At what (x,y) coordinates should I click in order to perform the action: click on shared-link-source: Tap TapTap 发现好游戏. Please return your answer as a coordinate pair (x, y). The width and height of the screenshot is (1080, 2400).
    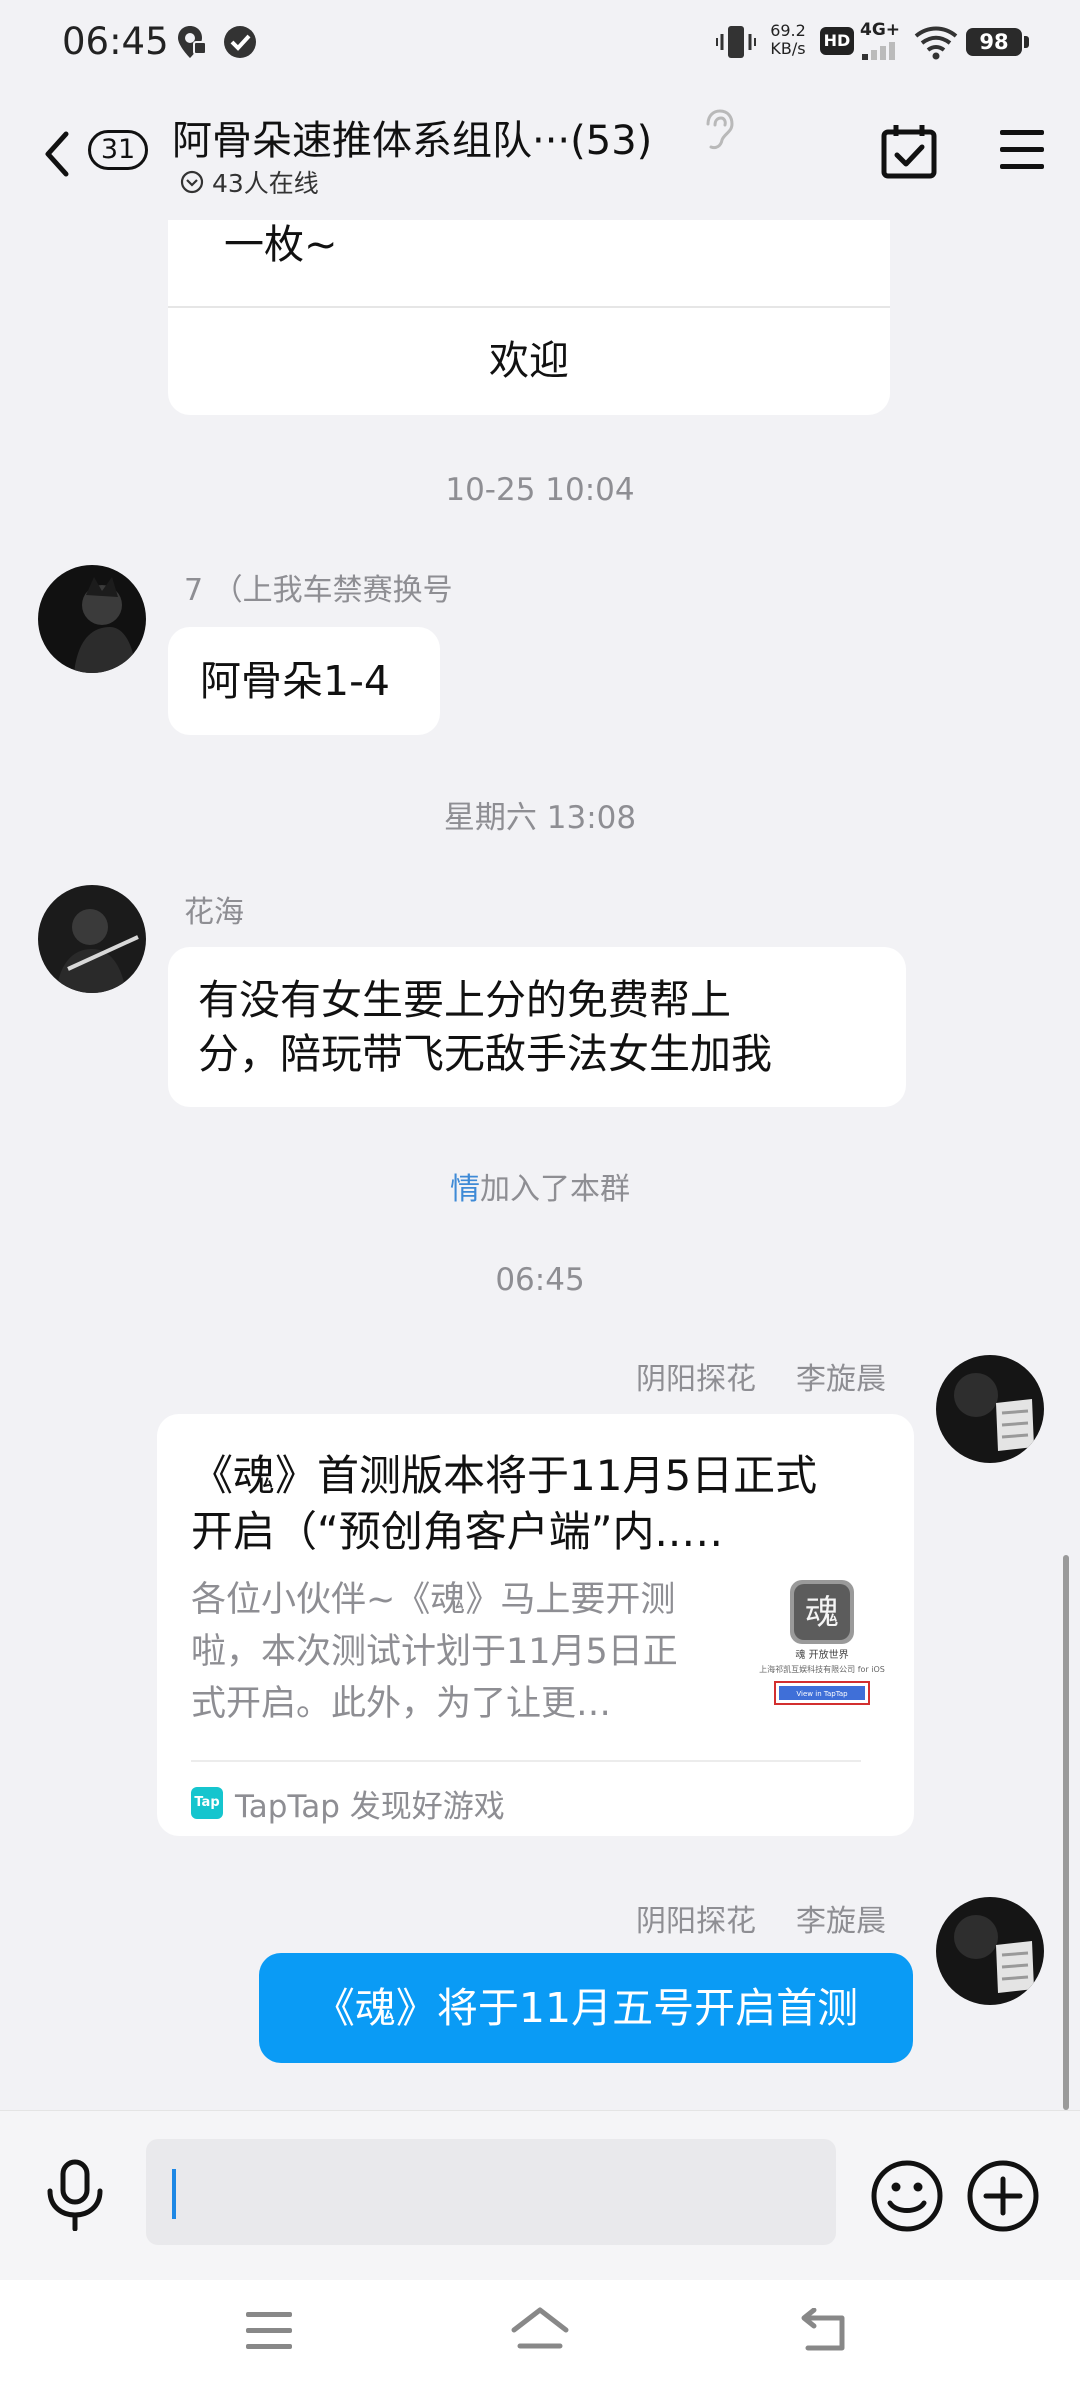
    Looking at the image, I should click on (348, 1803).